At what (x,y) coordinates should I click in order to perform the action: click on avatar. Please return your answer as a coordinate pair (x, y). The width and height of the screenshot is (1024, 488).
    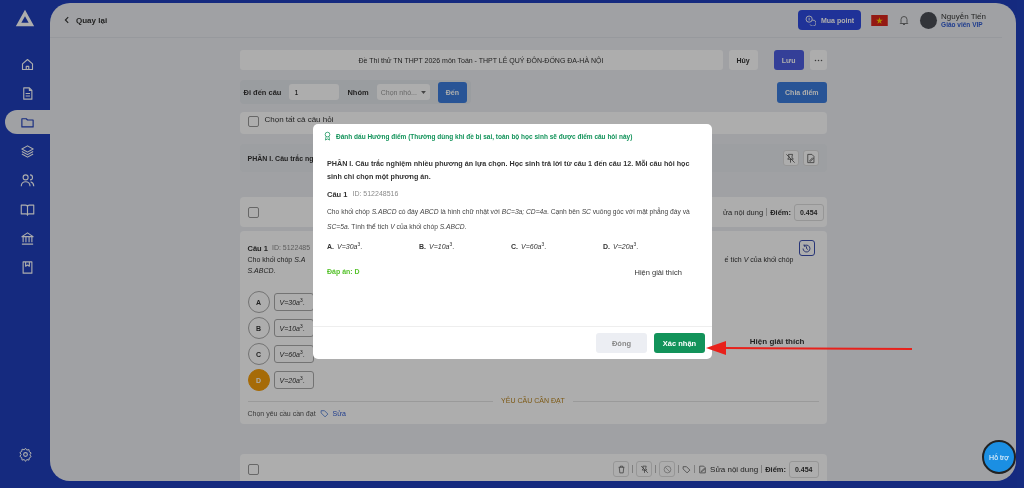
    Looking at the image, I should click on (929, 20).